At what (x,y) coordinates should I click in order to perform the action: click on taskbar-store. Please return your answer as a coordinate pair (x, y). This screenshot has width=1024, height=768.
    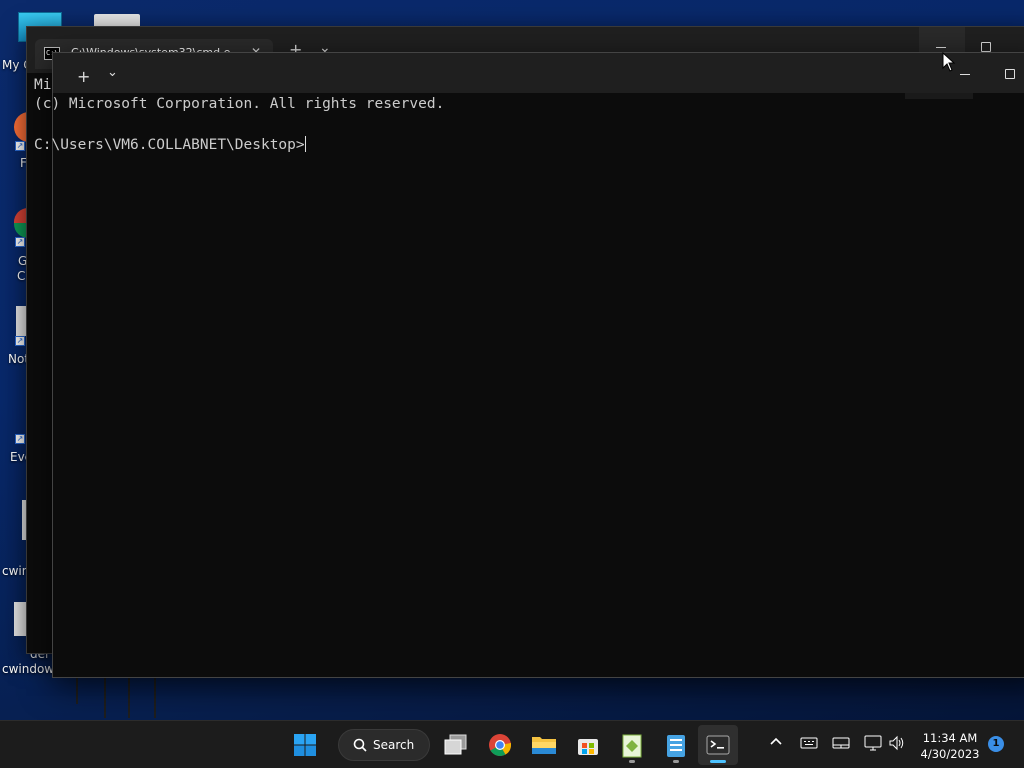
    Looking at the image, I should click on (588, 745).